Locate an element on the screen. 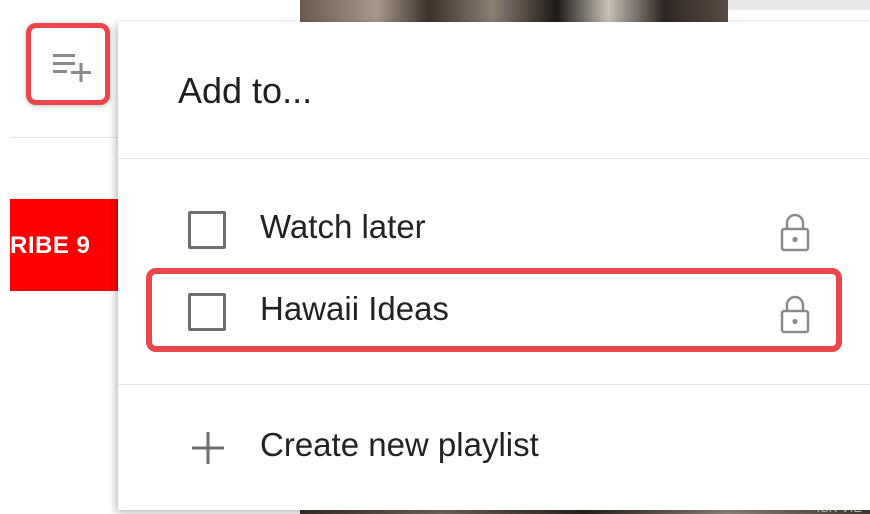 Image resolution: width=870 pixels, height=514 pixels. playlist-label: Watch later is located at coordinates (343, 226).